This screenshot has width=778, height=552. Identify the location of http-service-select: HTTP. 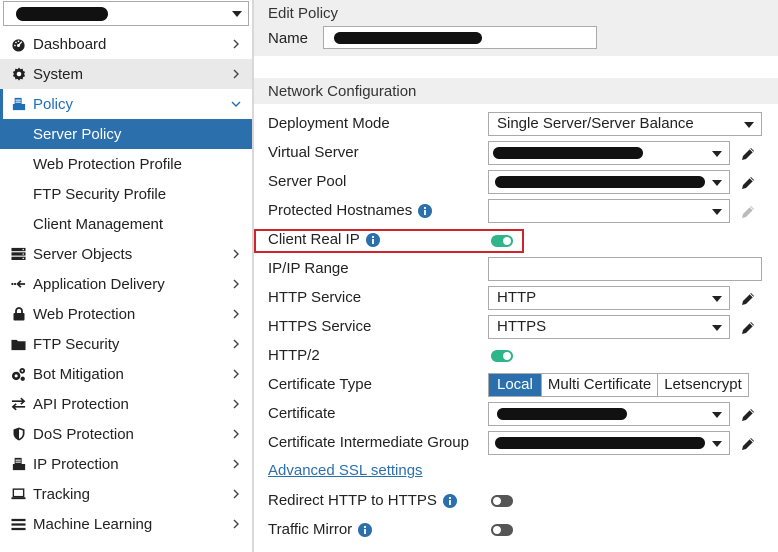
(609, 298).